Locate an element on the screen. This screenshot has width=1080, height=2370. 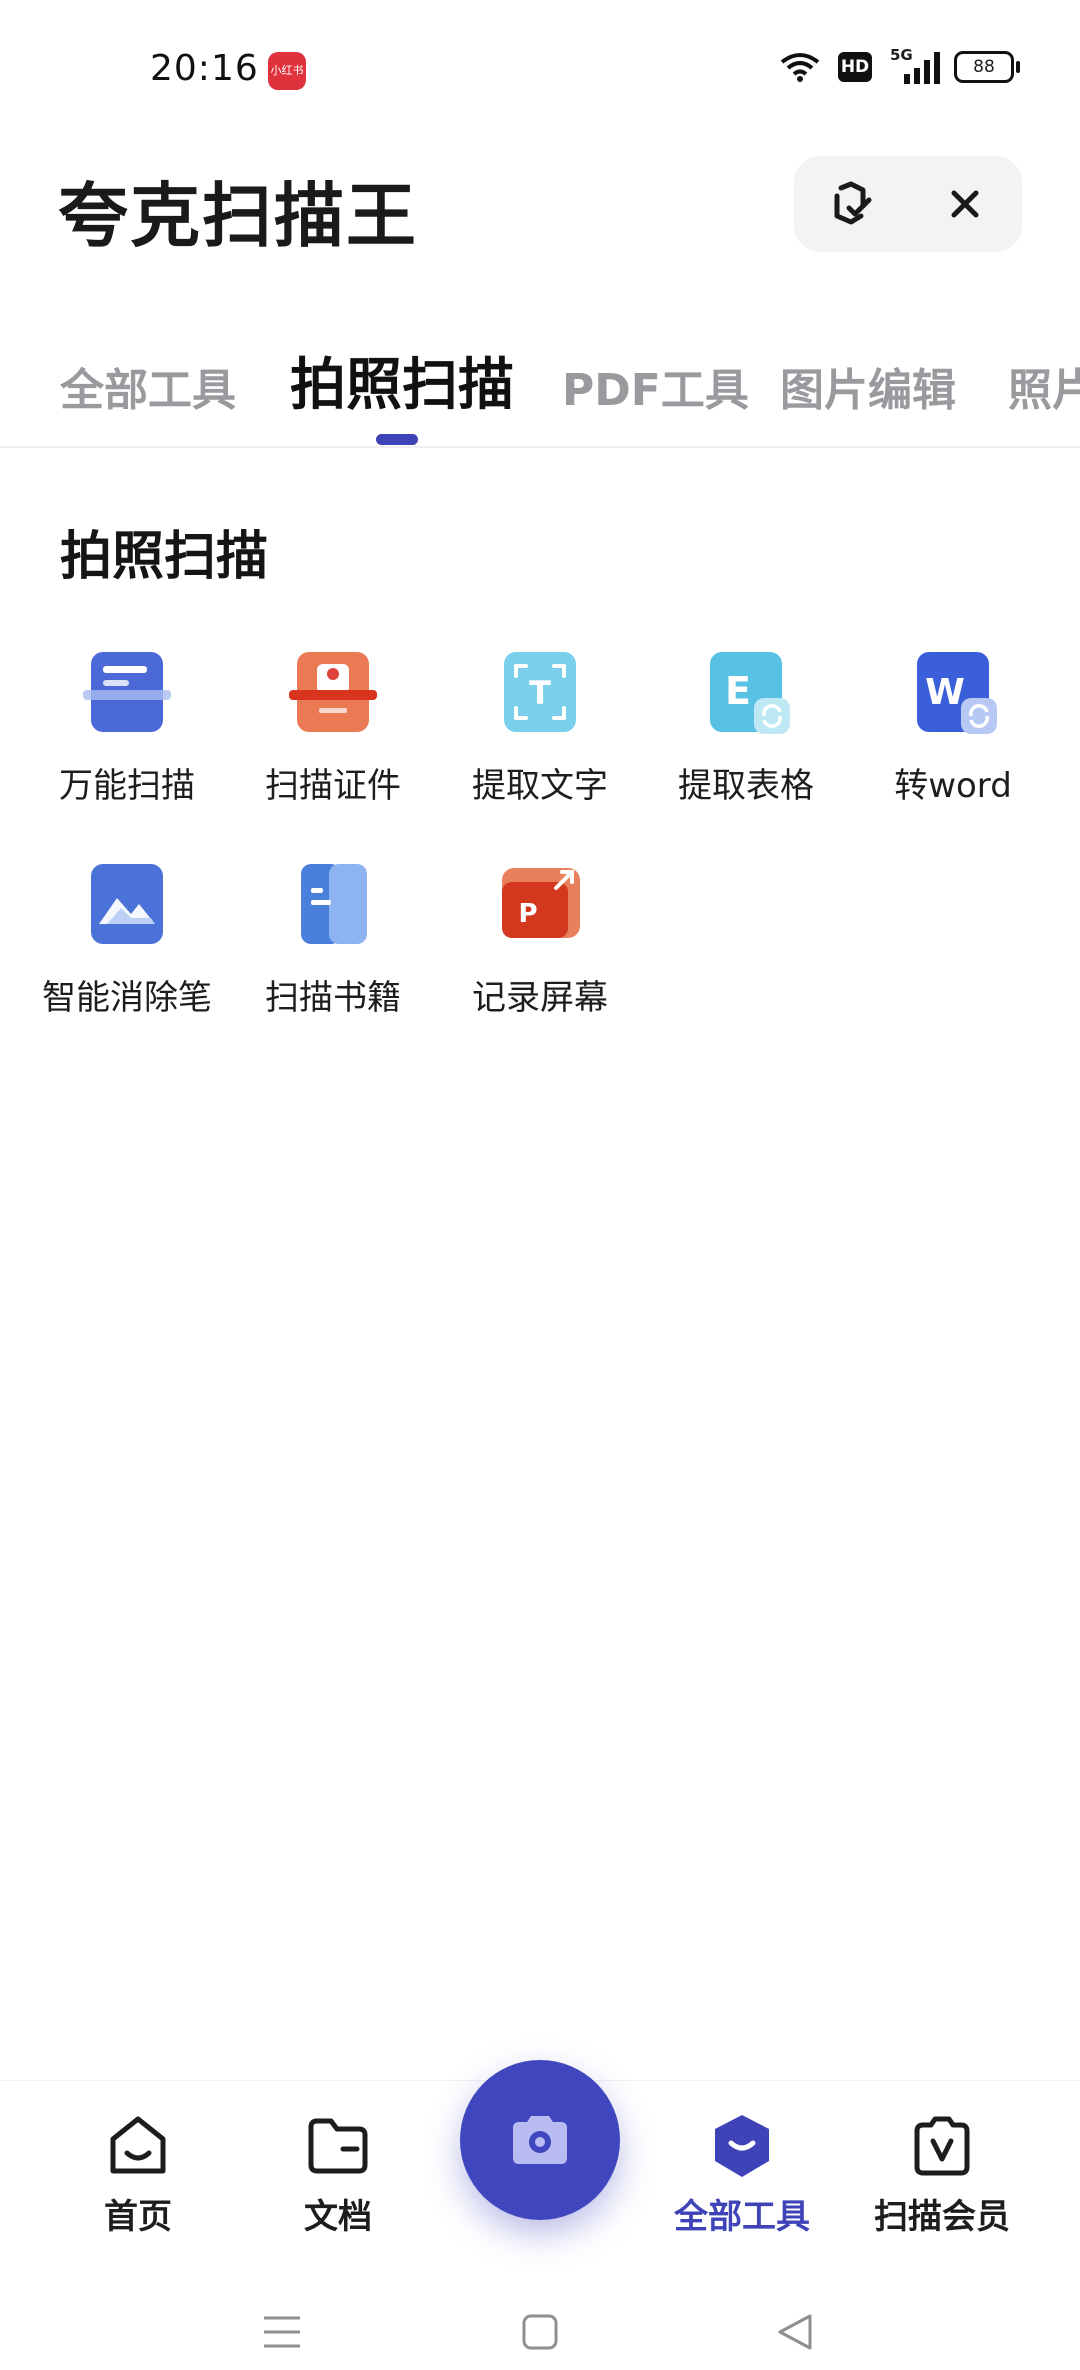
status-bar: 20:16 小红书 HD 5G 88 is located at coordinates (540, 70).